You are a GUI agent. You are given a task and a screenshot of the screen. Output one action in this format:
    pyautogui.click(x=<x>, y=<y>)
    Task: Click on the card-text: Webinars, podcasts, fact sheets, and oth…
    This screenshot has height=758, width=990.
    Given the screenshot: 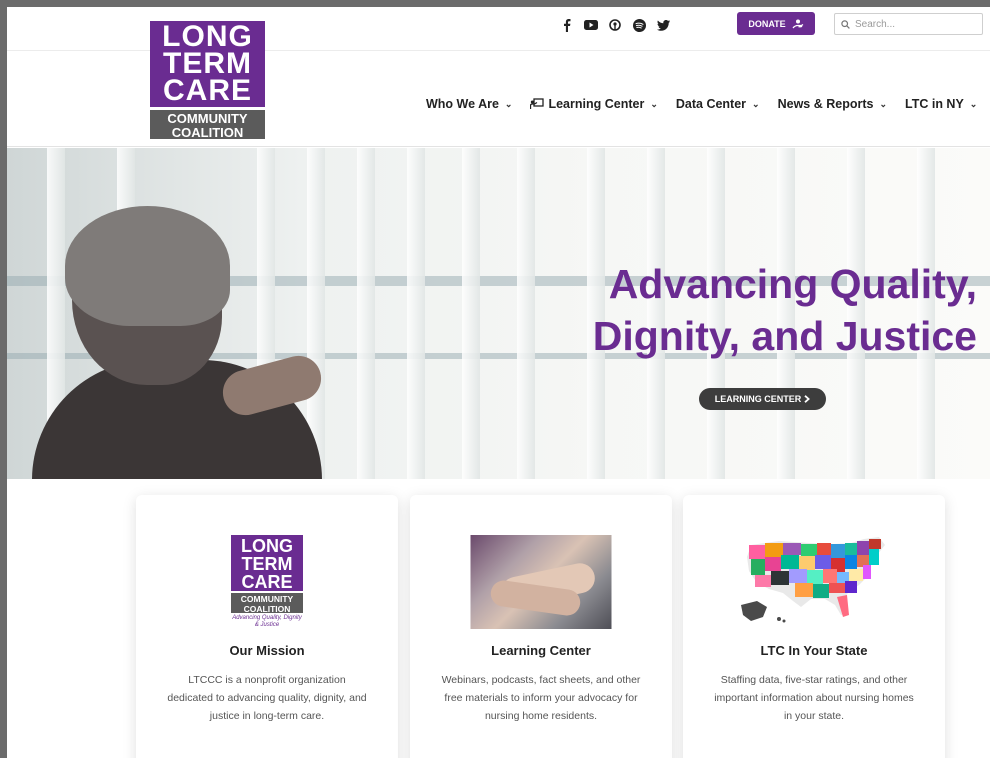 What is the action you would take?
    pyautogui.click(x=541, y=698)
    